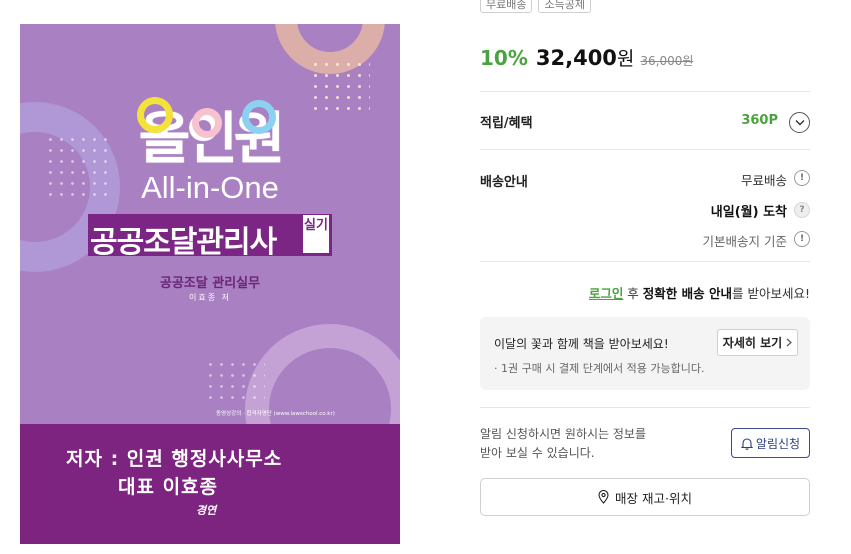  I want to click on view-details-label: 자세히 보기, so click(752, 343).